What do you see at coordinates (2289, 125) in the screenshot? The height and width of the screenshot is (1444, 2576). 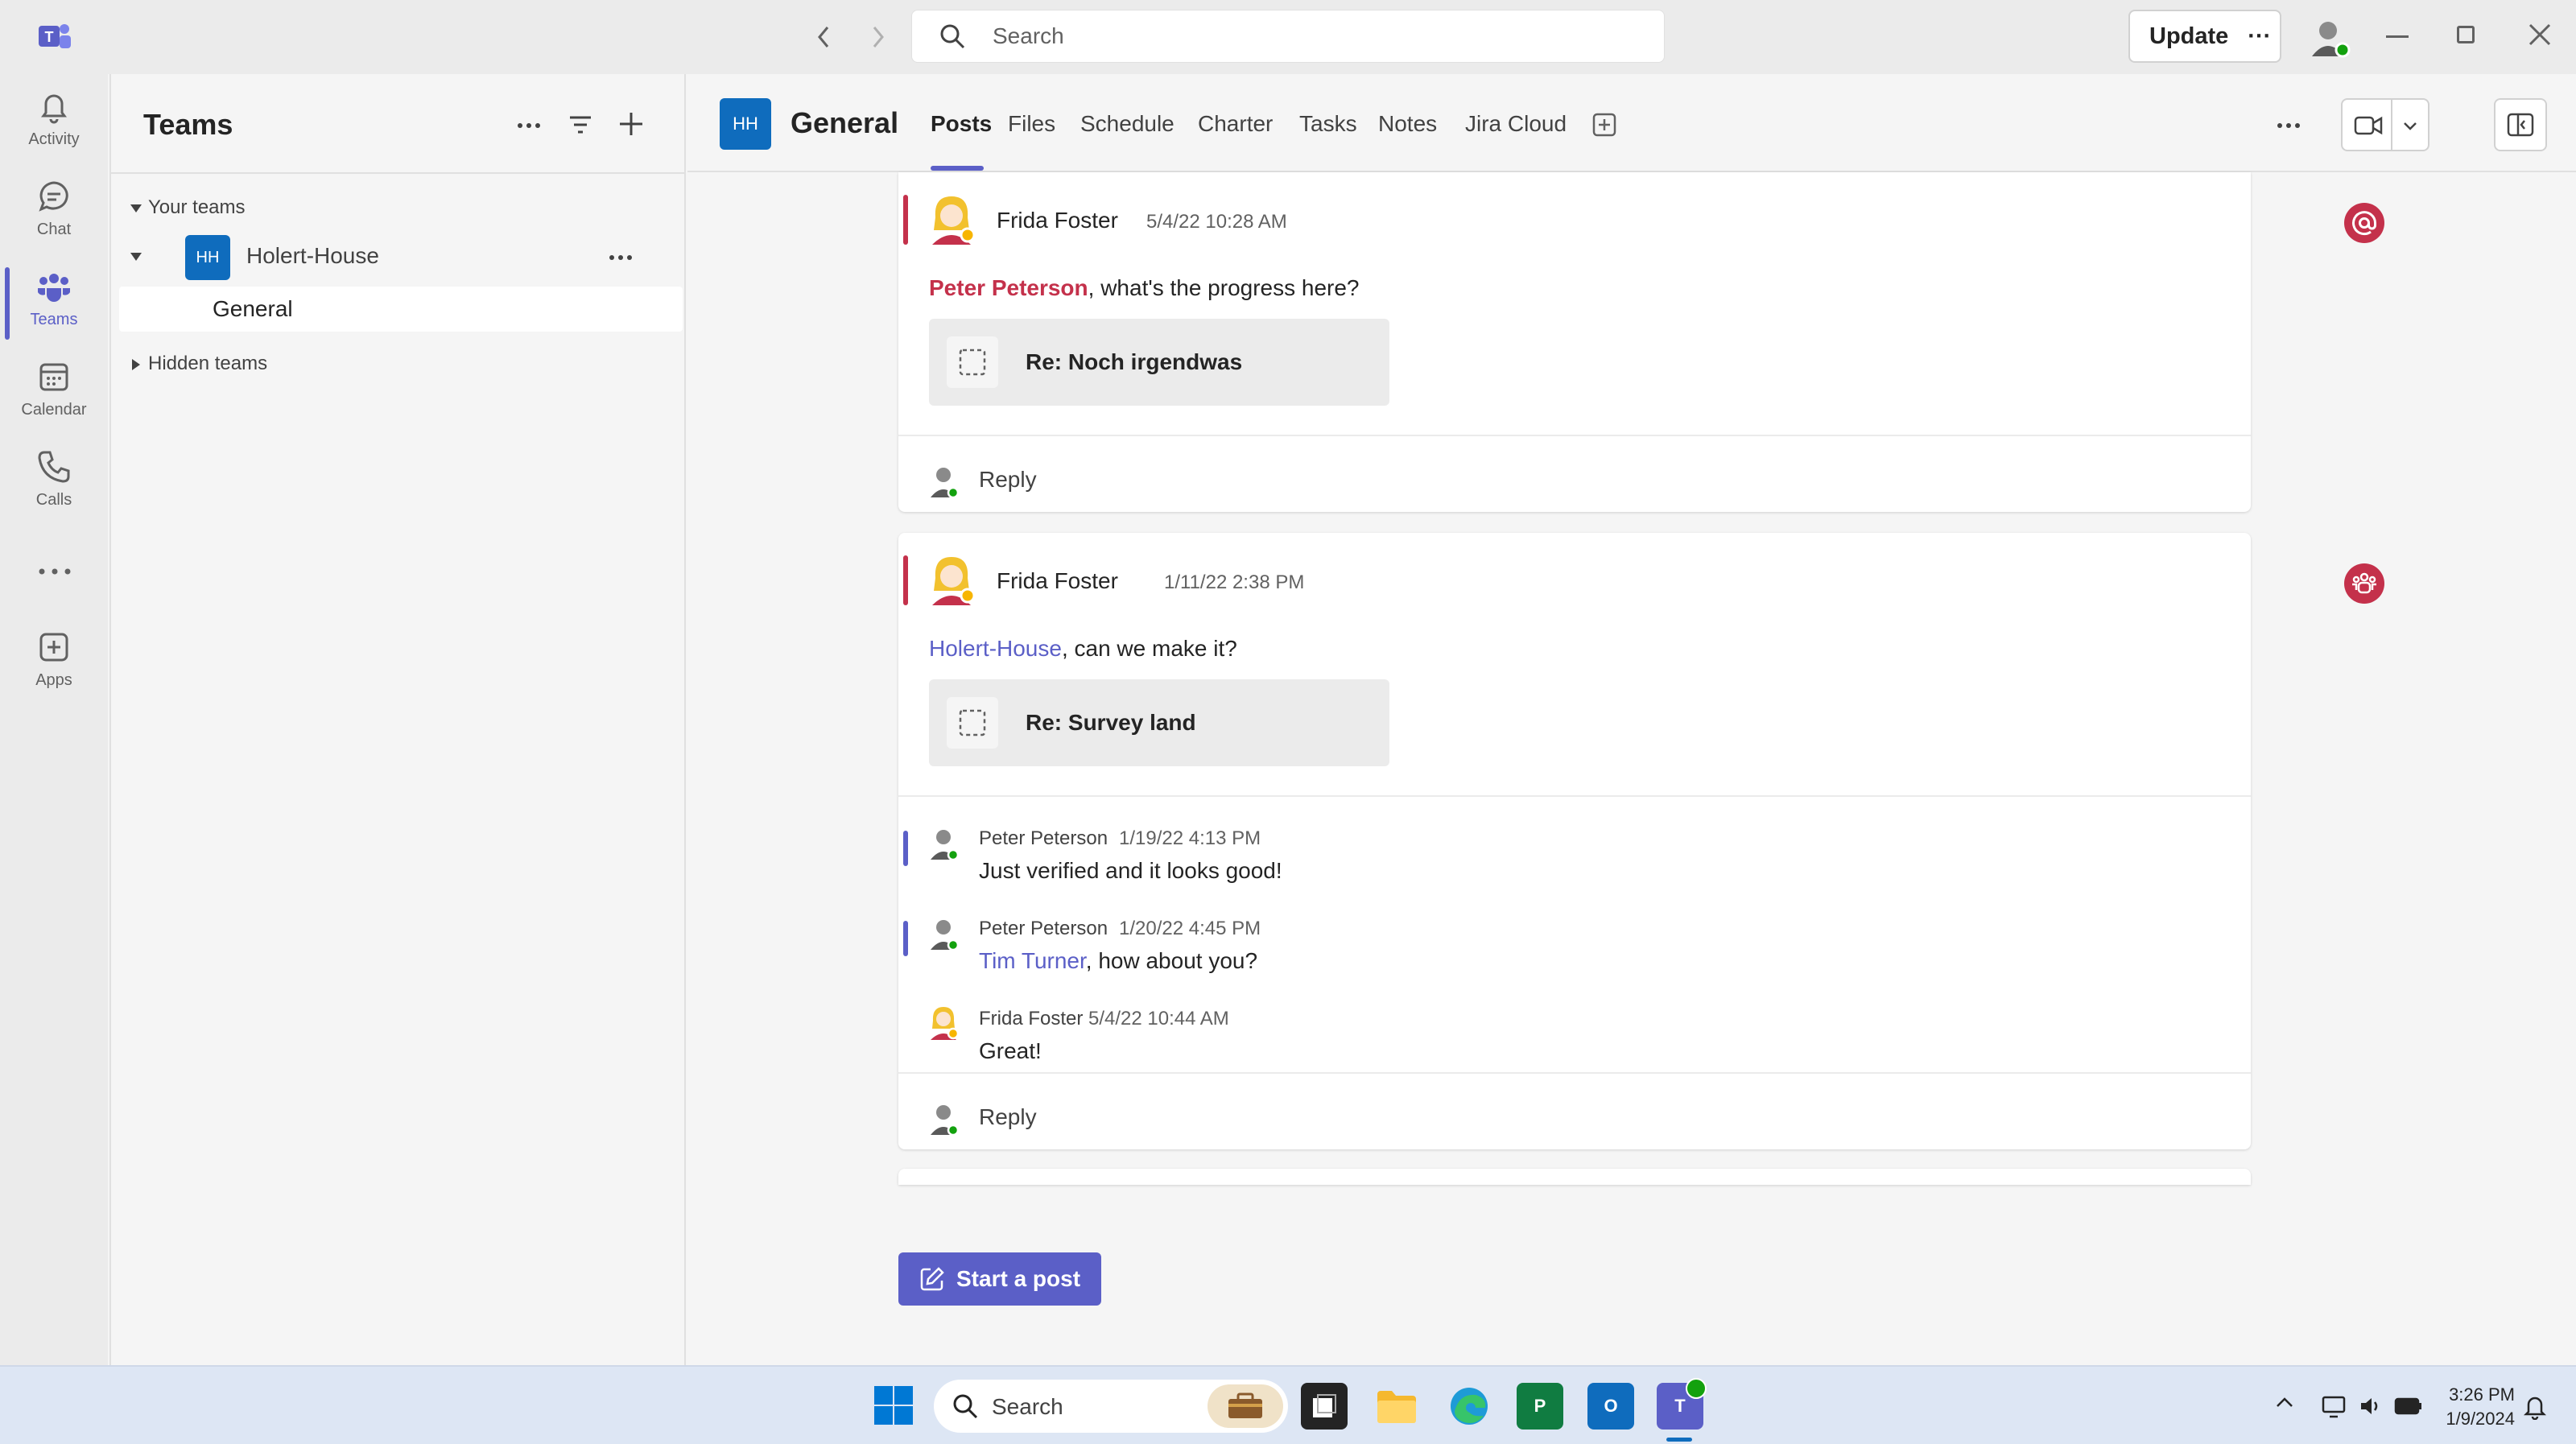 I see `header-more-icon` at bounding box center [2289, 125].